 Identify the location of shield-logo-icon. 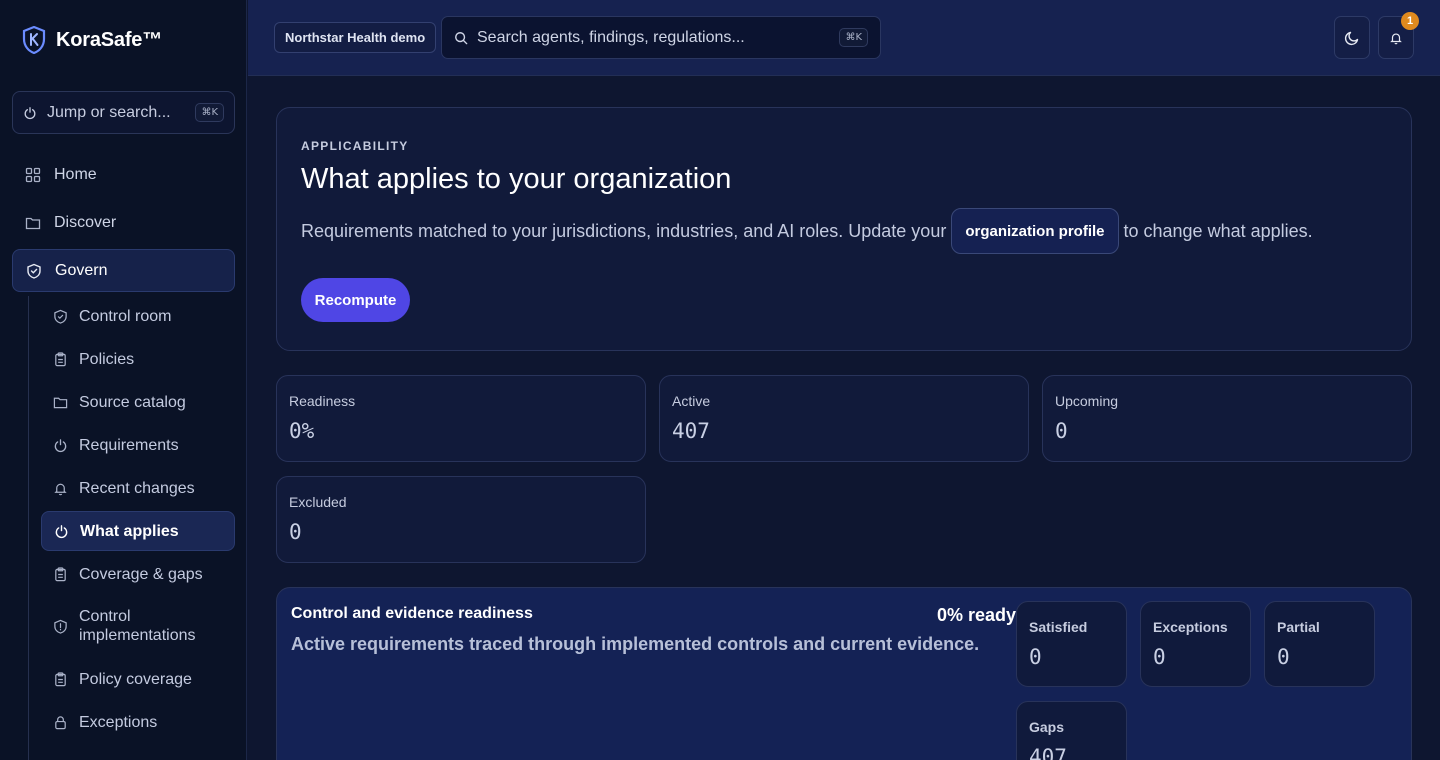
(34, 40).